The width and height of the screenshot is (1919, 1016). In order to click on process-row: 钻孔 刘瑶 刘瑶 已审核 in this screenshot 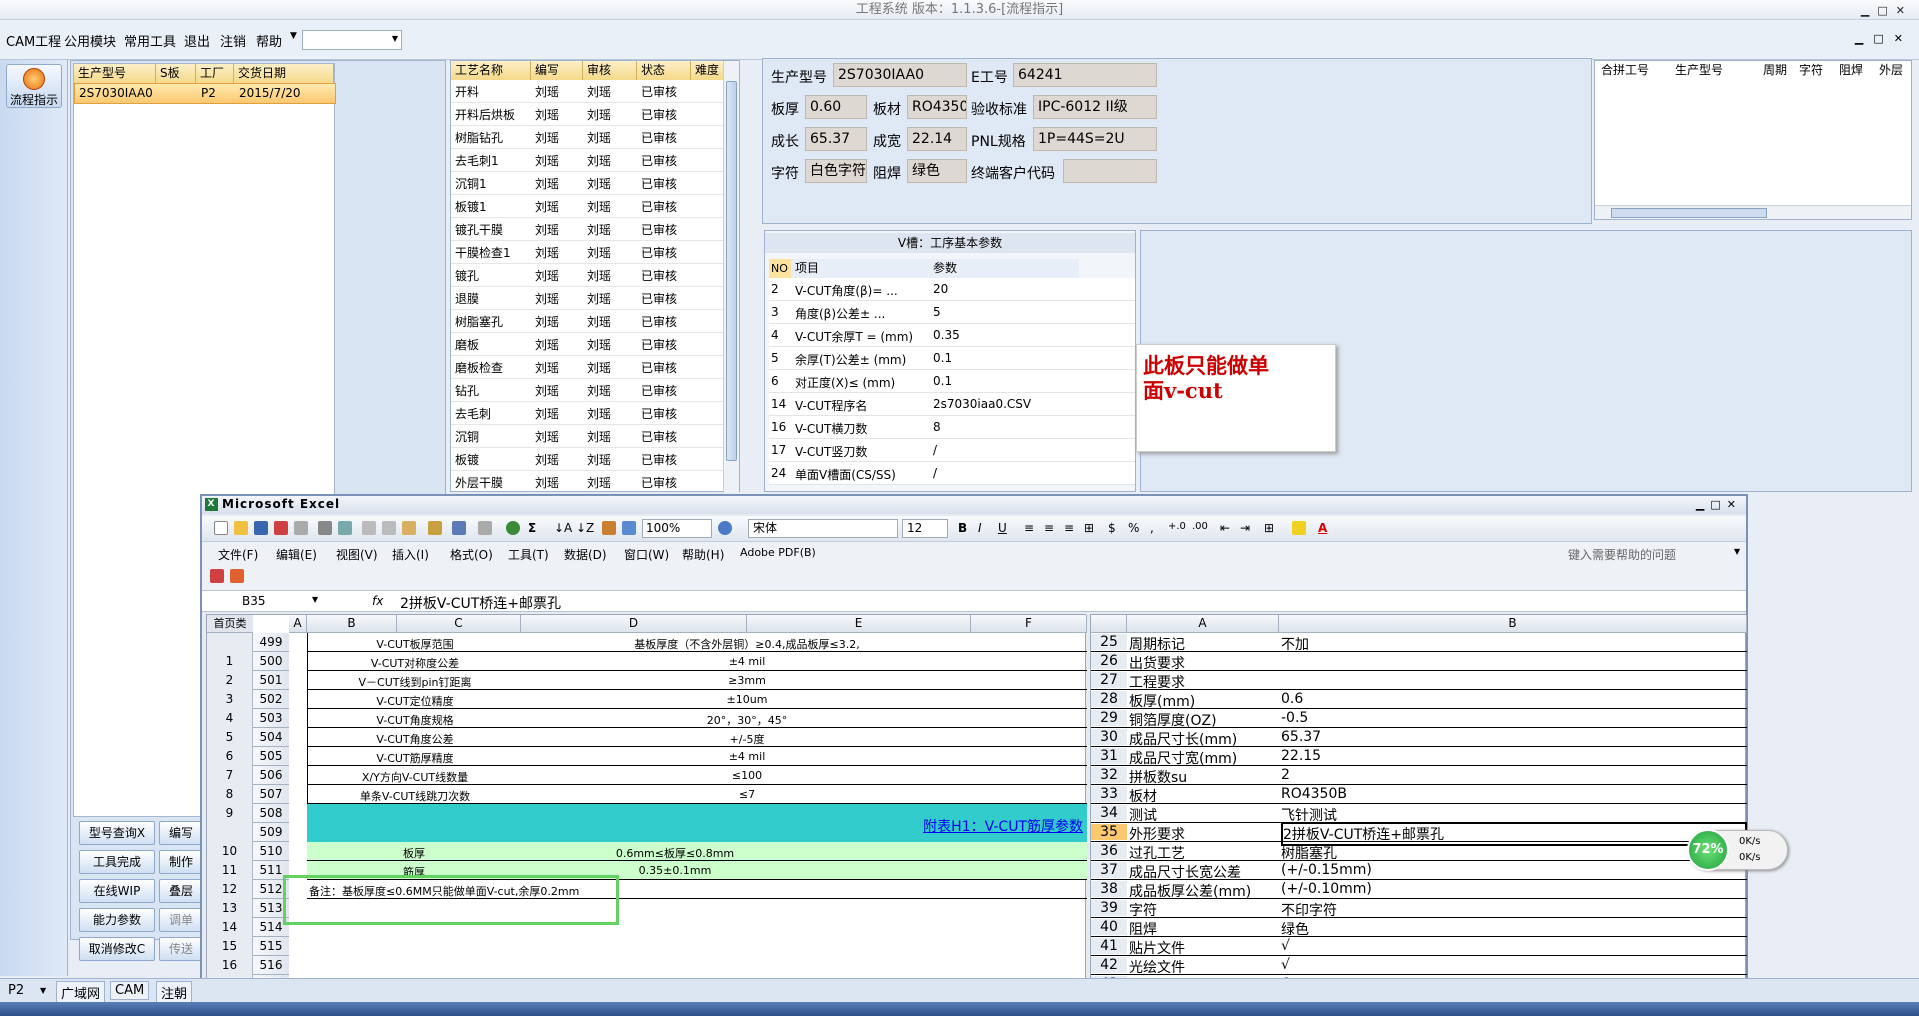, I will do `click(588, 390)`.